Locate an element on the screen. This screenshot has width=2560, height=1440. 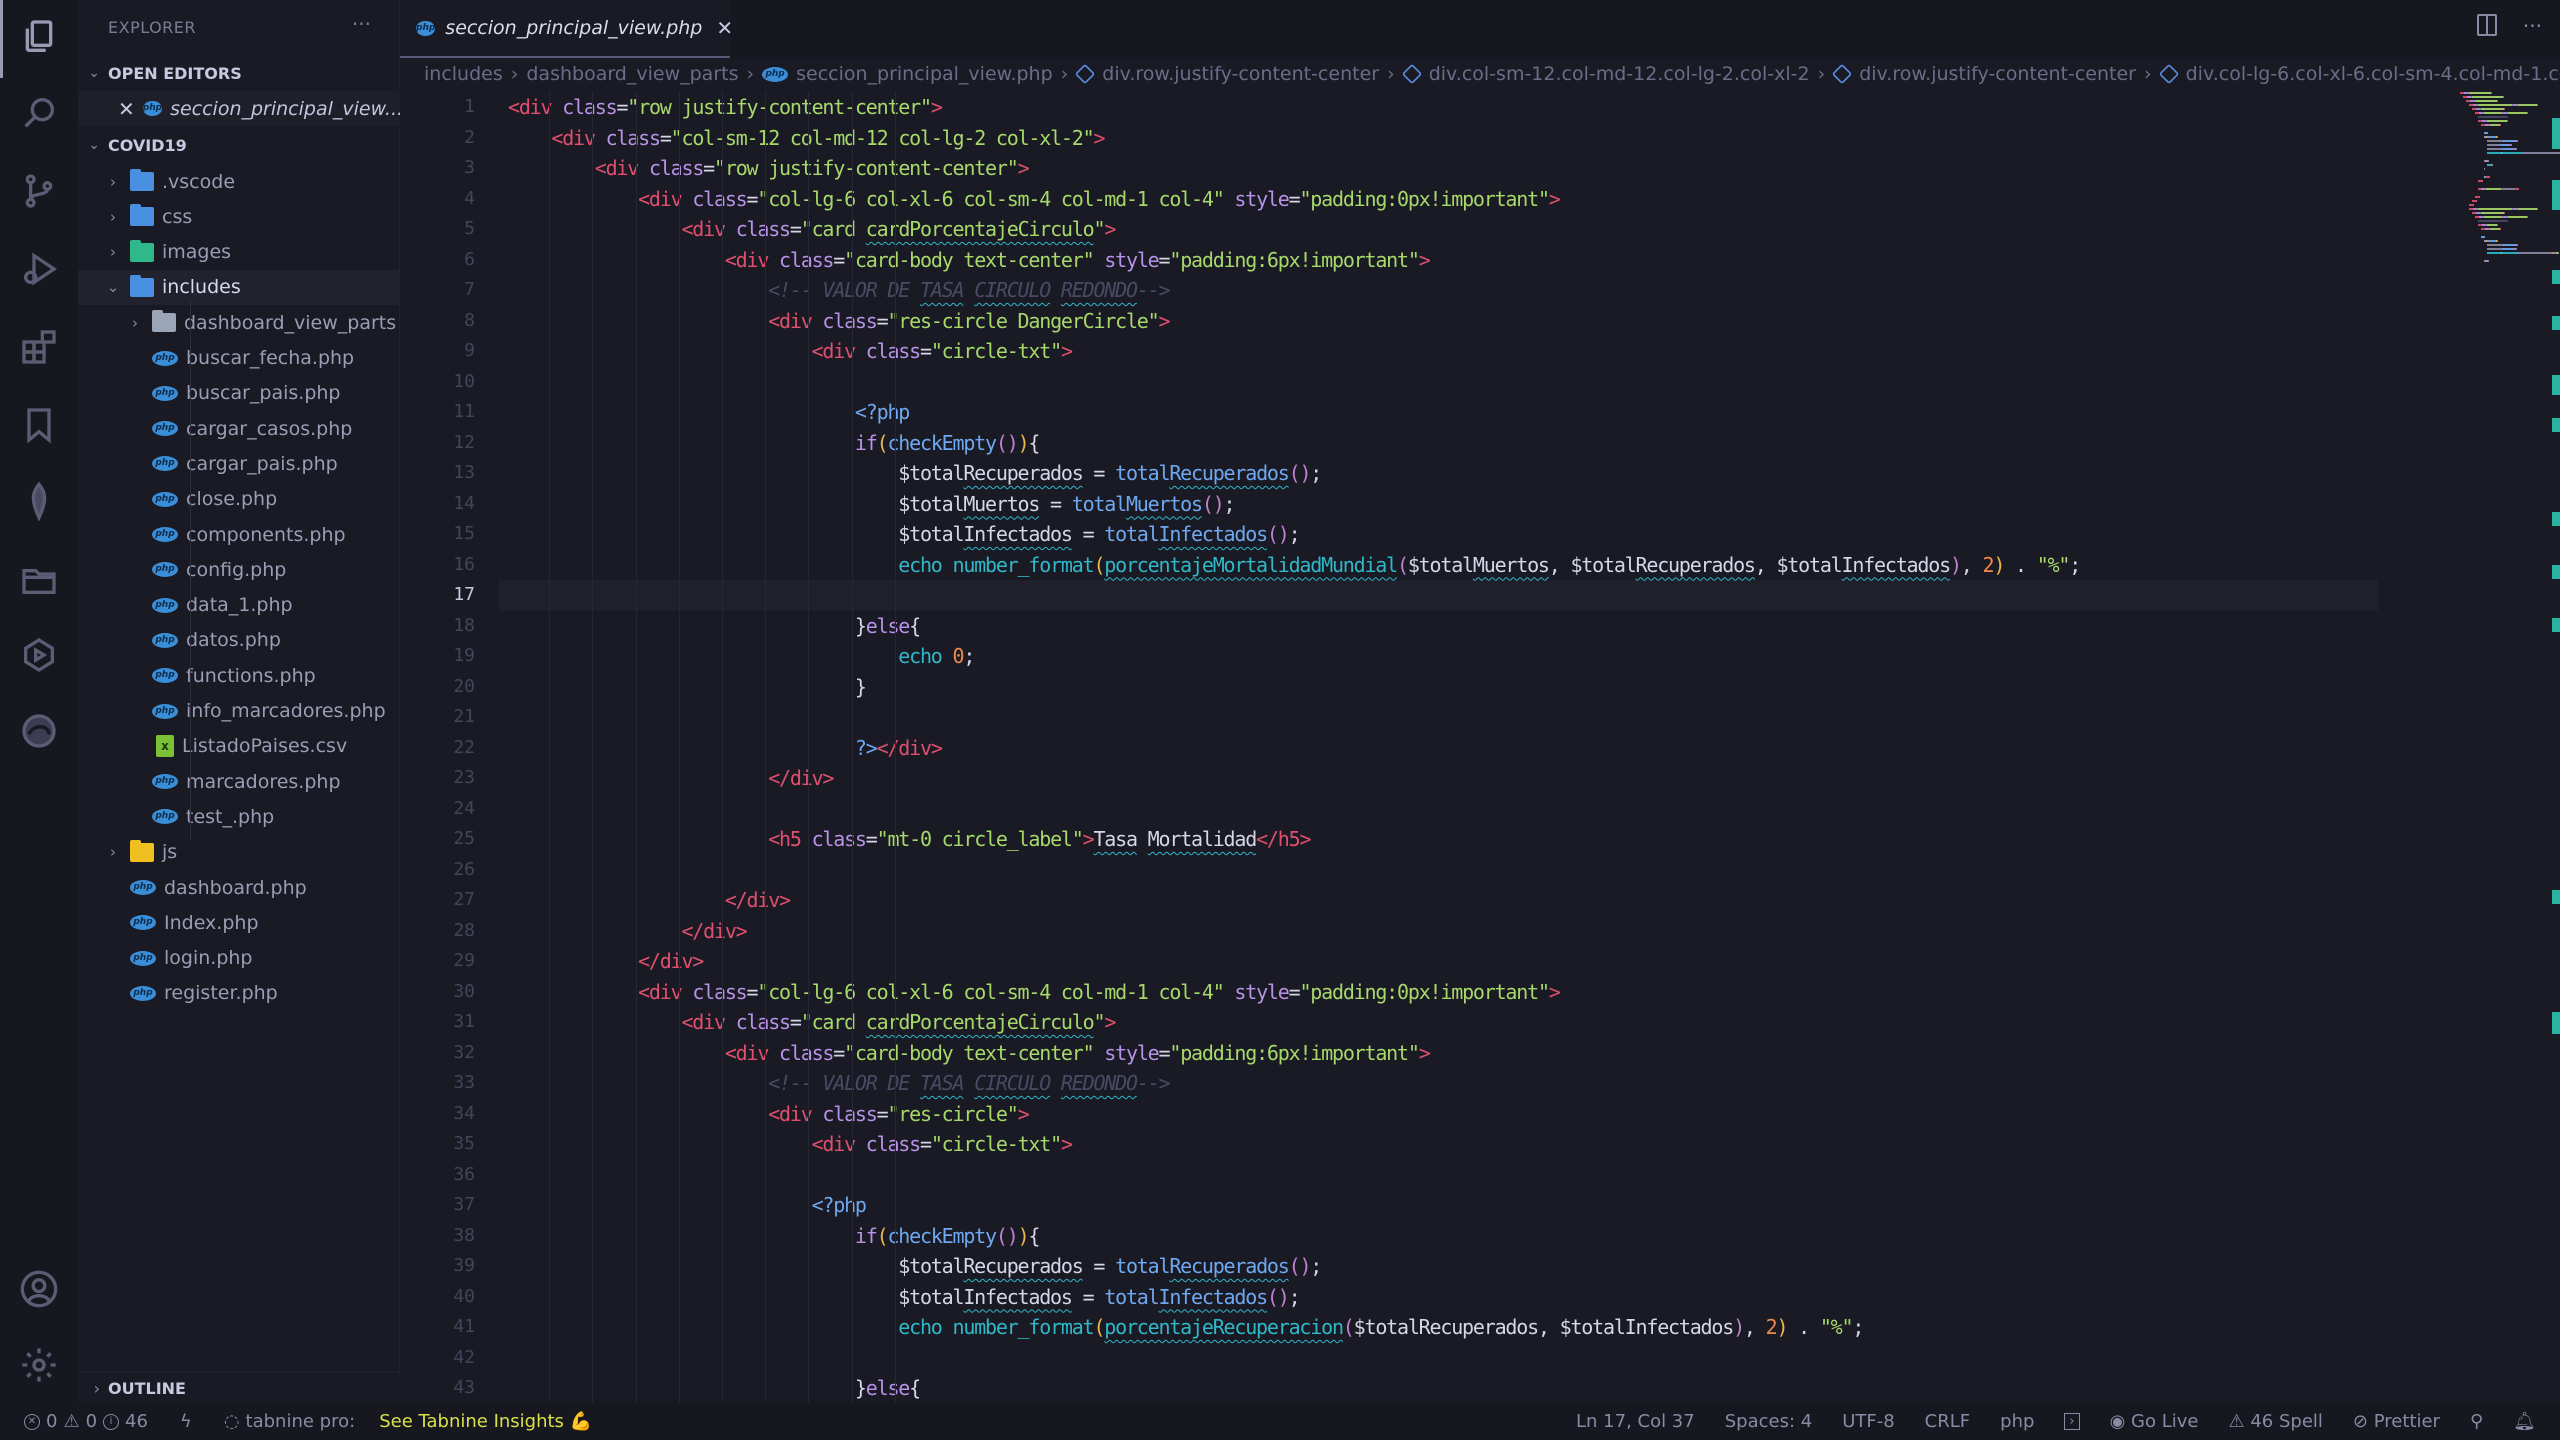
more-actions-icon: ··· is located at coordinates (2532, 26).